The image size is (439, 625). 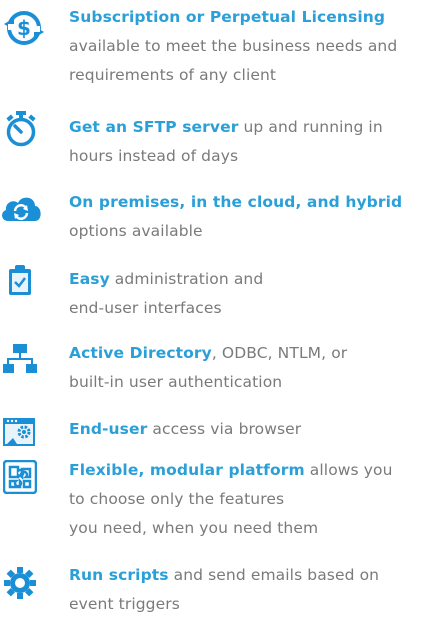 What do you see at coordinates (187, 470) in the screenshot?
I see `feature-highlight: Flexible, modular platform` at bounding box center [187, 470].